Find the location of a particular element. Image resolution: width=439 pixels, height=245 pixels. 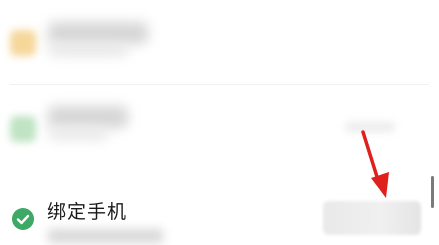

list-divider is located at coordinates (219, 84).